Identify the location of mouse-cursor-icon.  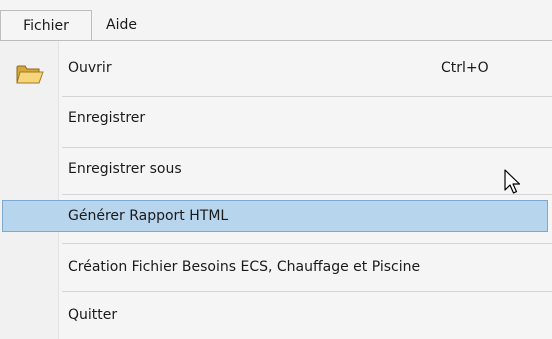
(512, 181).